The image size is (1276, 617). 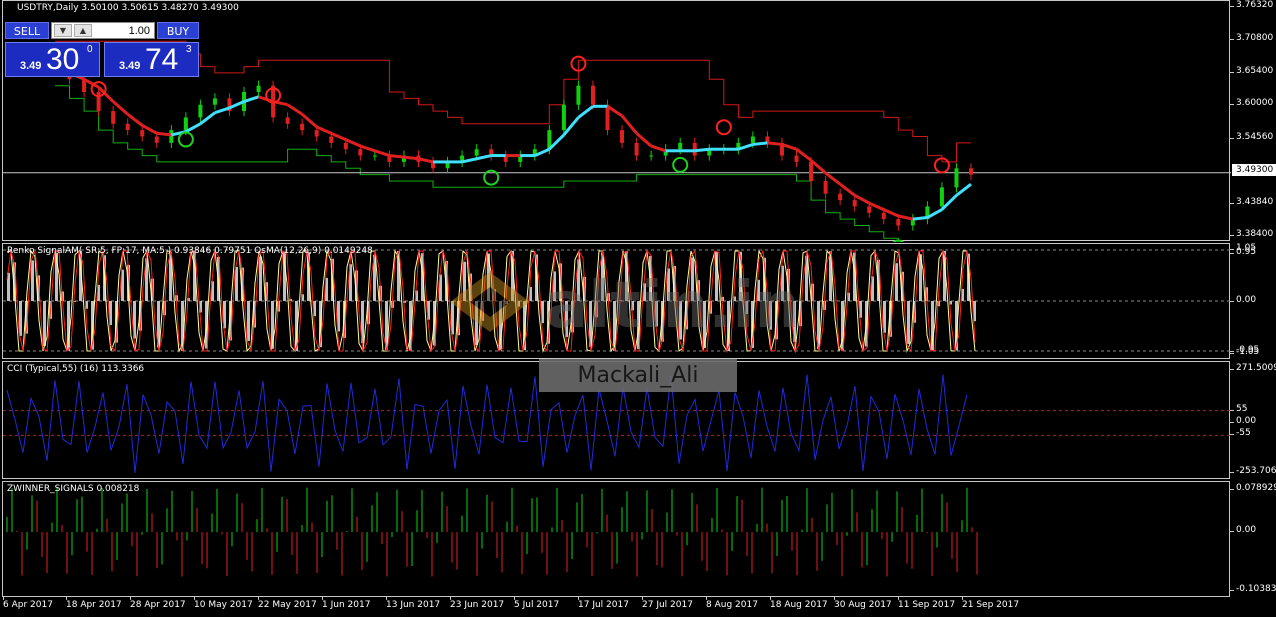 I want to click on one-click-trade-panel: SELL ▼ ▲ BUY 3.49 30 0 3.49 74 3, so click(x=102, y=49).